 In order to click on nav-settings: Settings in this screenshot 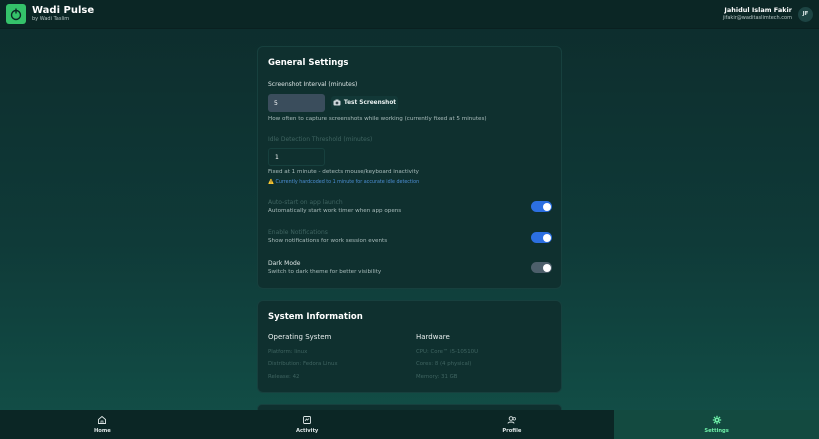, I will do `click(716, 424)`.